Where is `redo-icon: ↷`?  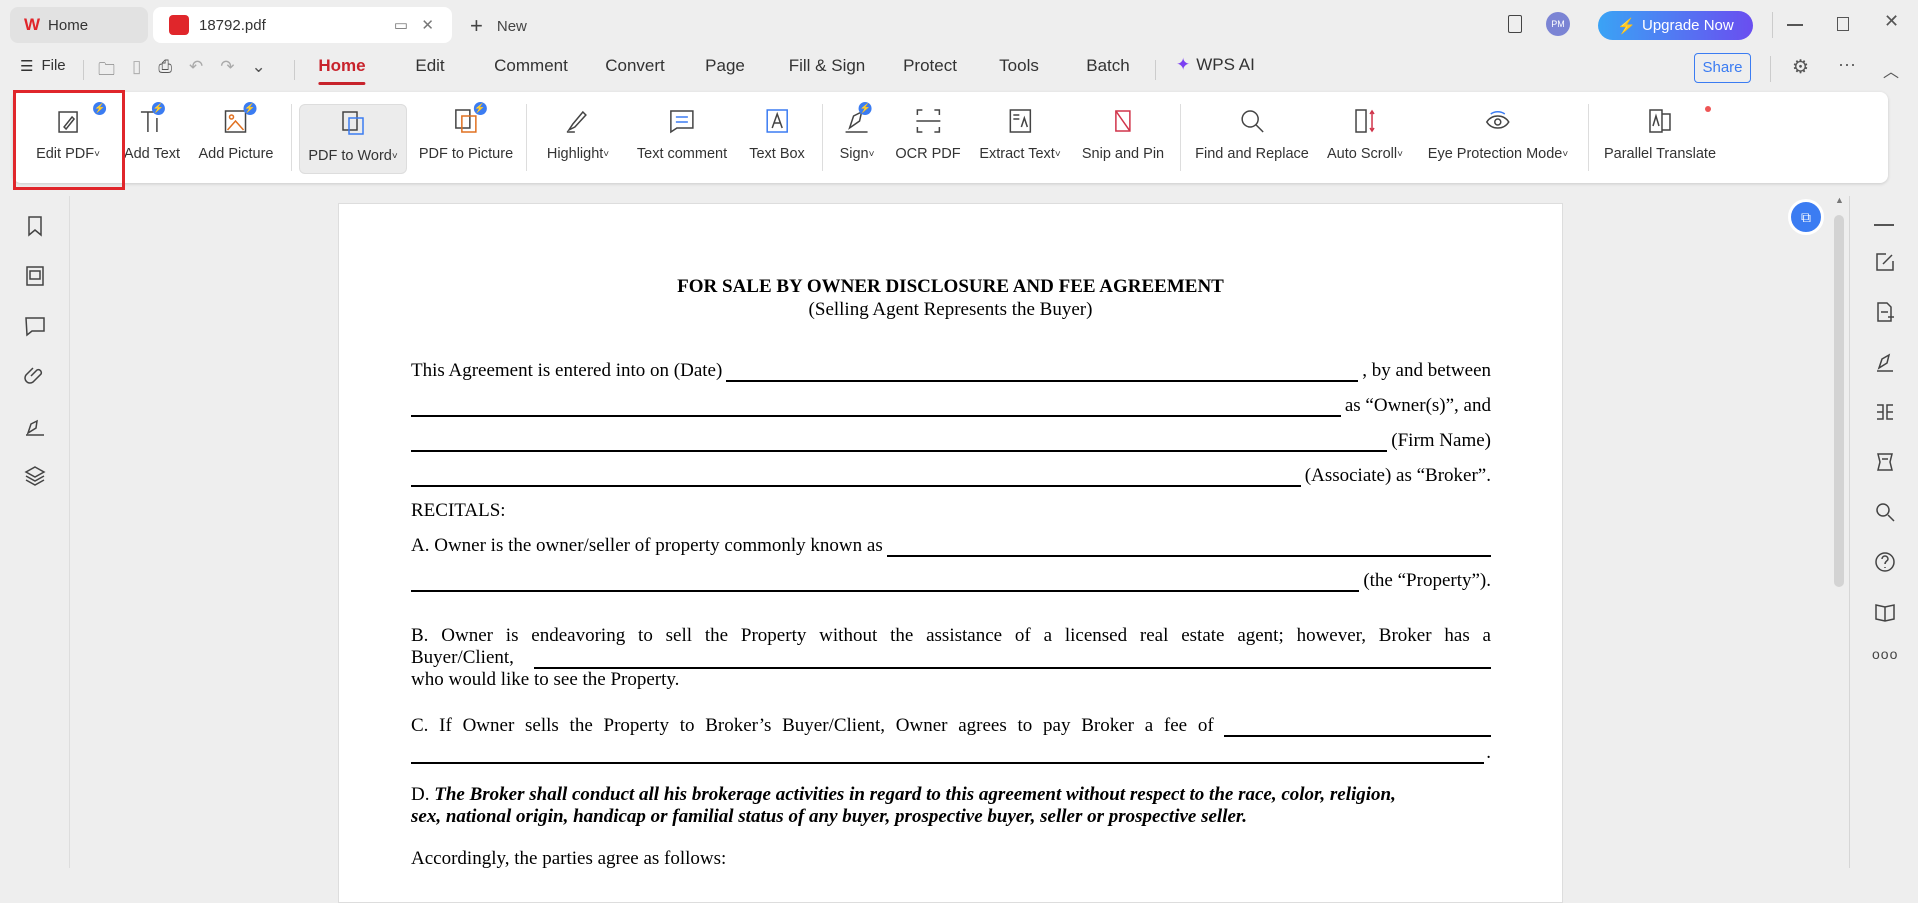
redo-icon: ↷ is located at coordinates (227, 71).